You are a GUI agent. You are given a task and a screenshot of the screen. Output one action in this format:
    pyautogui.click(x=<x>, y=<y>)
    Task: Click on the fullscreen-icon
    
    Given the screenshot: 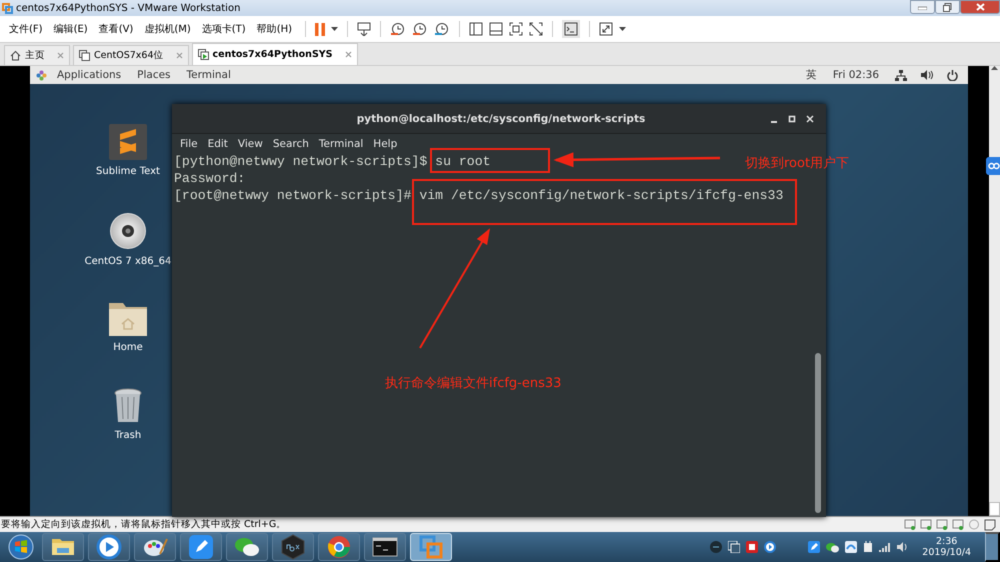 What is the action you would take?
    pyautogui.click(x=516, y=29)
    